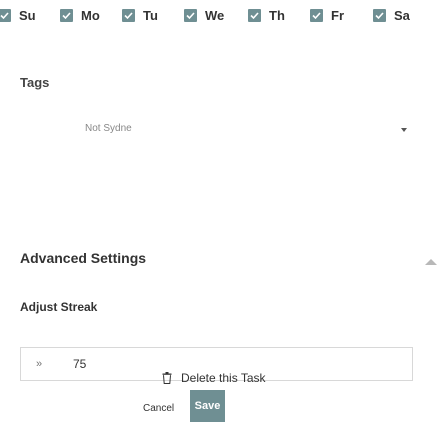 The image size is (447, 436). Describe the element at coordinates (27, 15) in the screenshot. I see `day-label: Su` at that location.